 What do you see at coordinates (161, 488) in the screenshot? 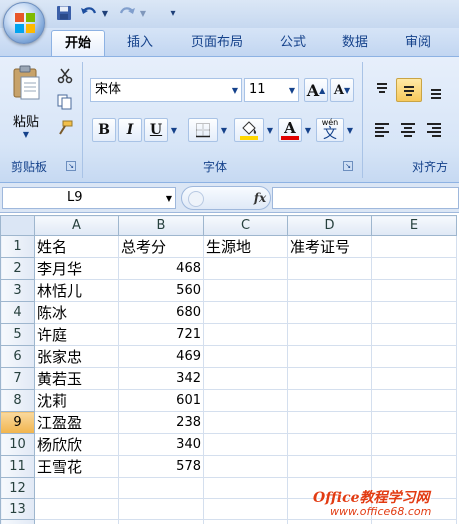
I see `cell-b12` at bounding box center [161, 488].